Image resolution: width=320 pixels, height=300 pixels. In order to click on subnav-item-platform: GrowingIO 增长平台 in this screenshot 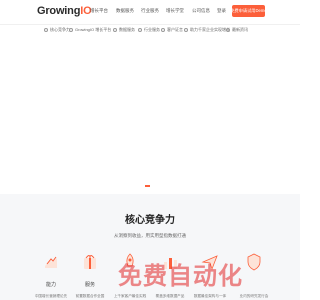, I will do `click(90, 30)`.